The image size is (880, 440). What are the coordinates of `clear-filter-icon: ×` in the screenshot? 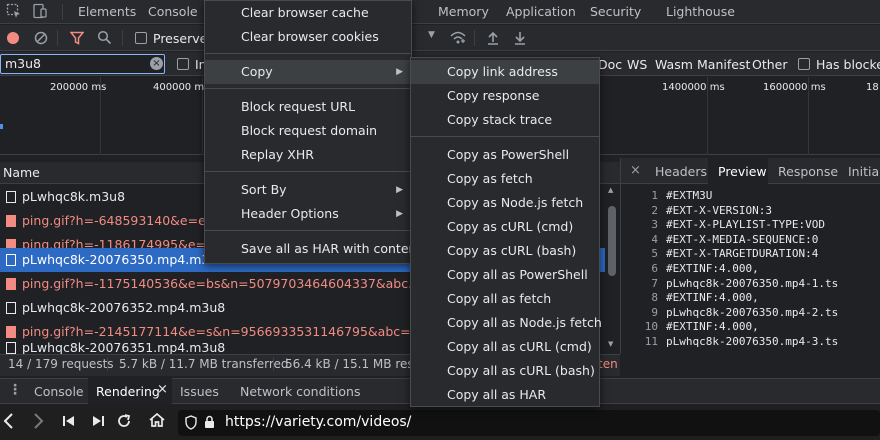 It's located at (156, 63).